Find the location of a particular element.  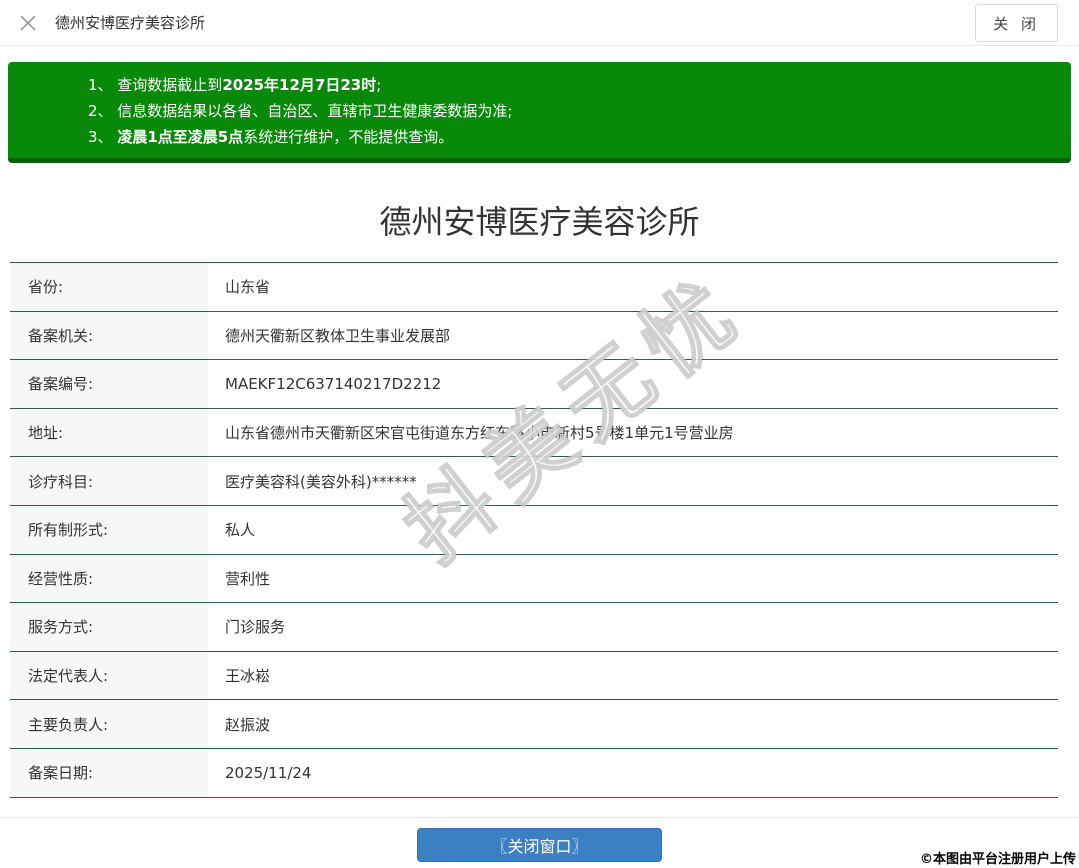

notice-text: 3、 is located at coordinates (103, 137).